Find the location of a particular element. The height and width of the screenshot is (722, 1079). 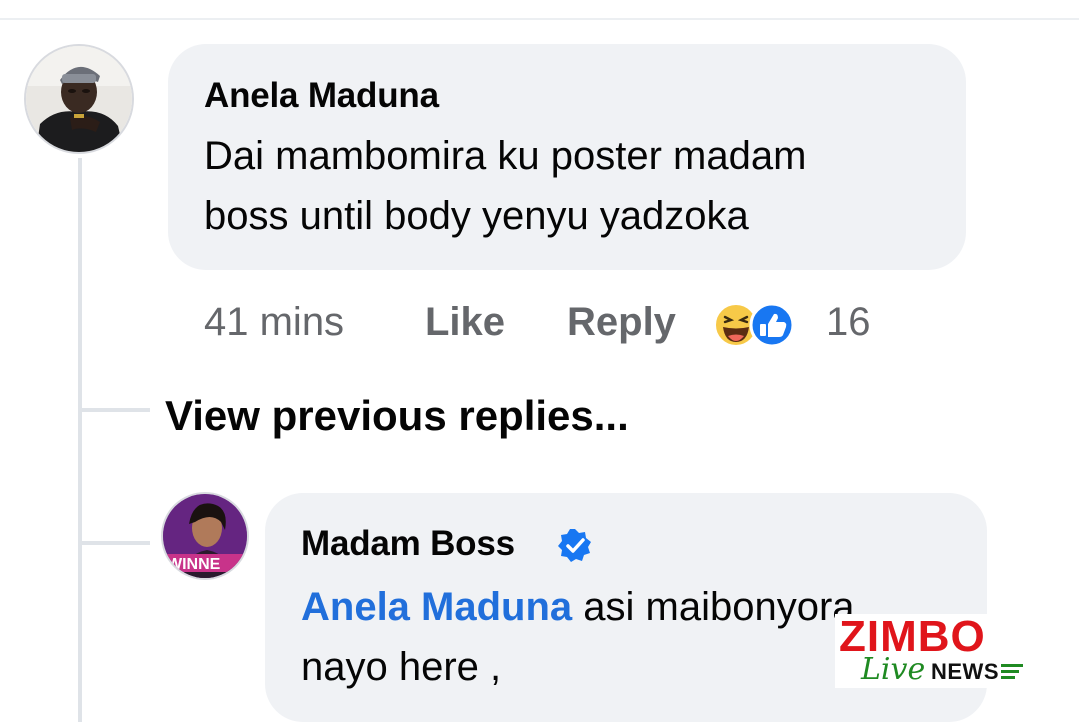

avatar: WINNE is located at coordinates (205, 536).